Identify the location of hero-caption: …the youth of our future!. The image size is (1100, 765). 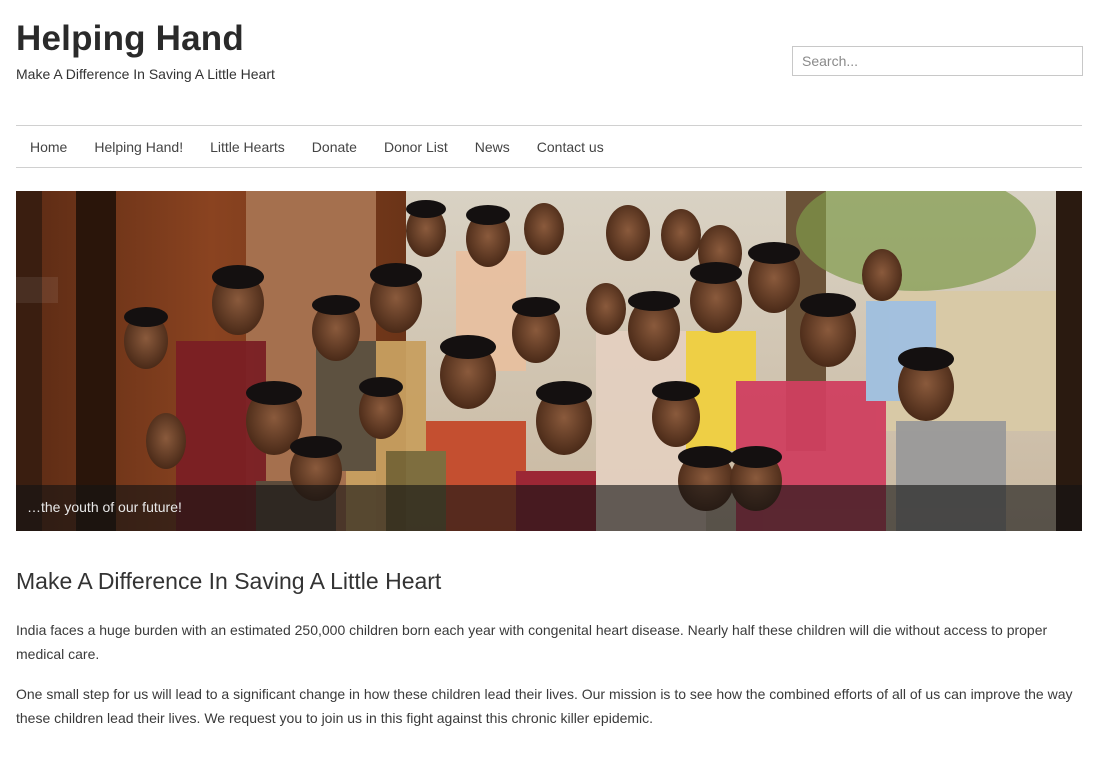
(104, 507).